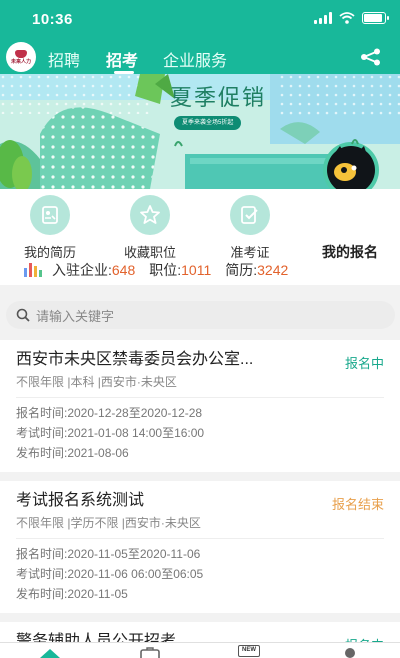 This screenshot has width=400, height=658. I want to click on app-logo: 未来人力, so click(21, 57).